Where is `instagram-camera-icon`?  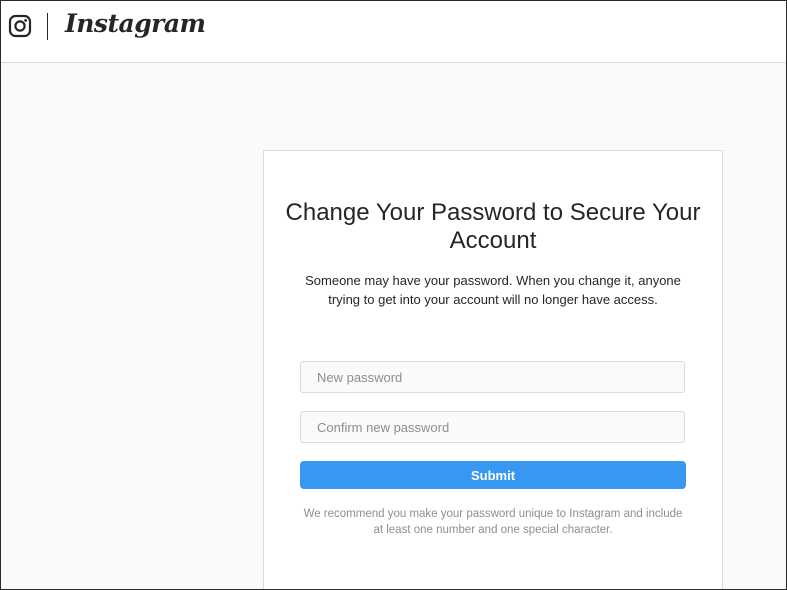 instagram-camera-icon is located at coordinates (20, 26).